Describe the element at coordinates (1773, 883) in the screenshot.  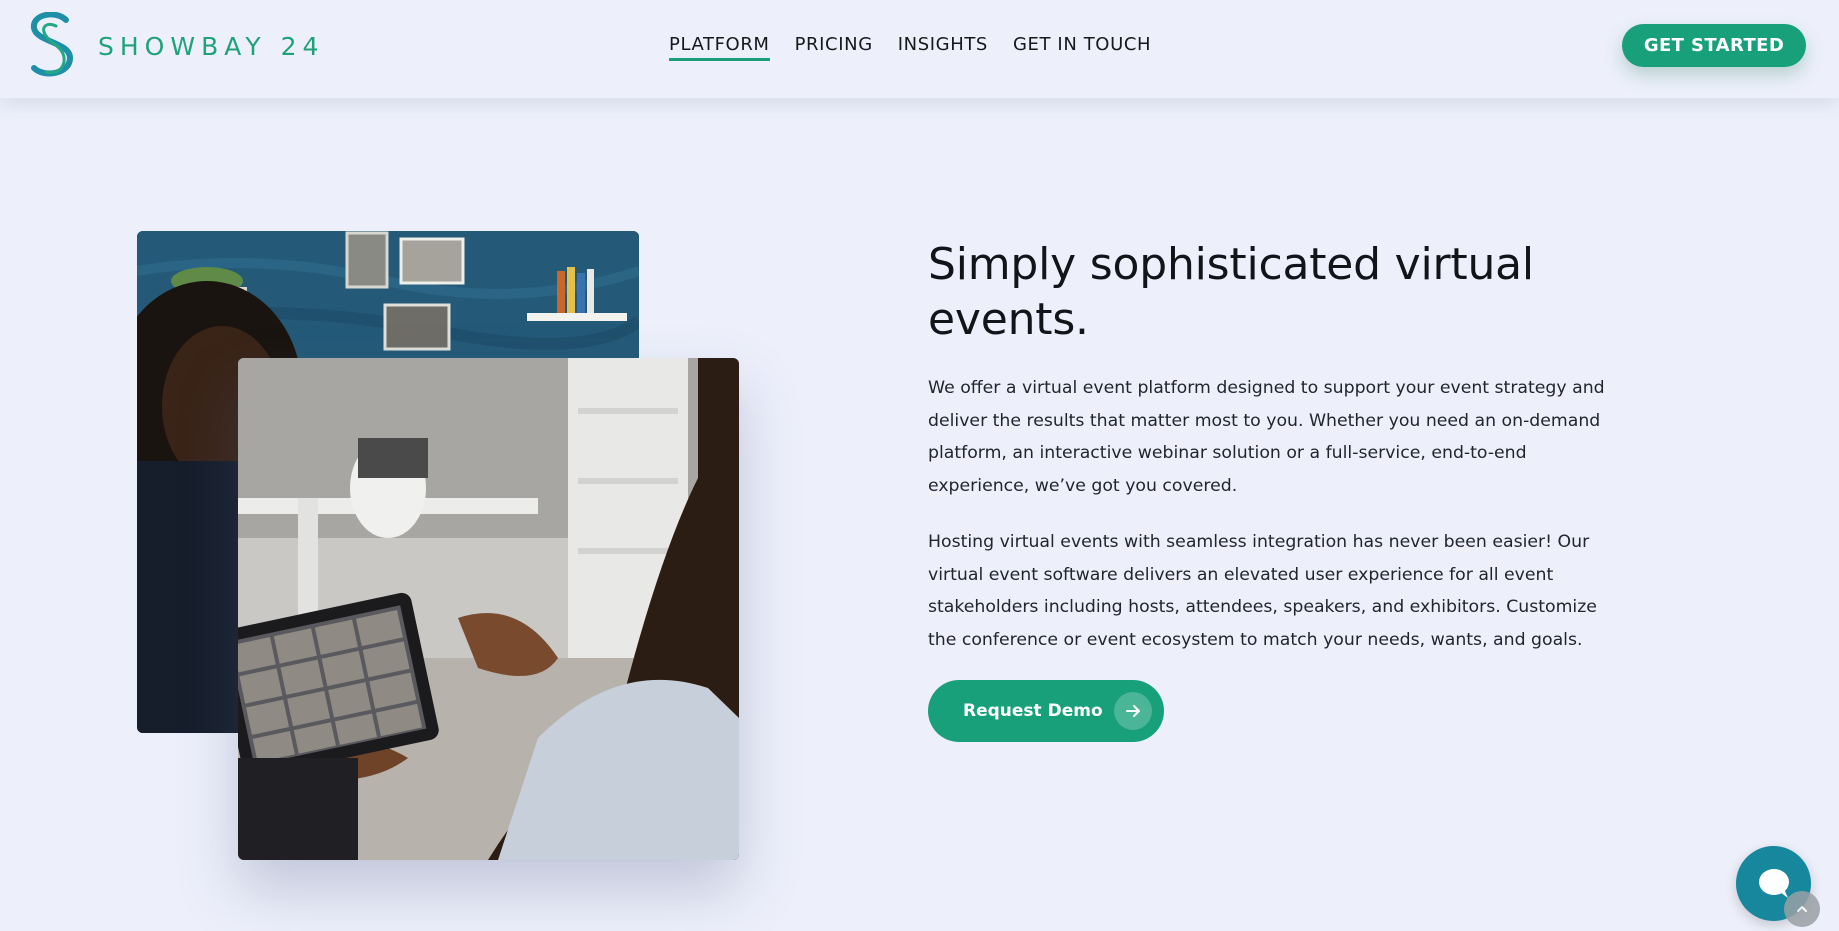
I see `chat-bubble-icon` at that location.